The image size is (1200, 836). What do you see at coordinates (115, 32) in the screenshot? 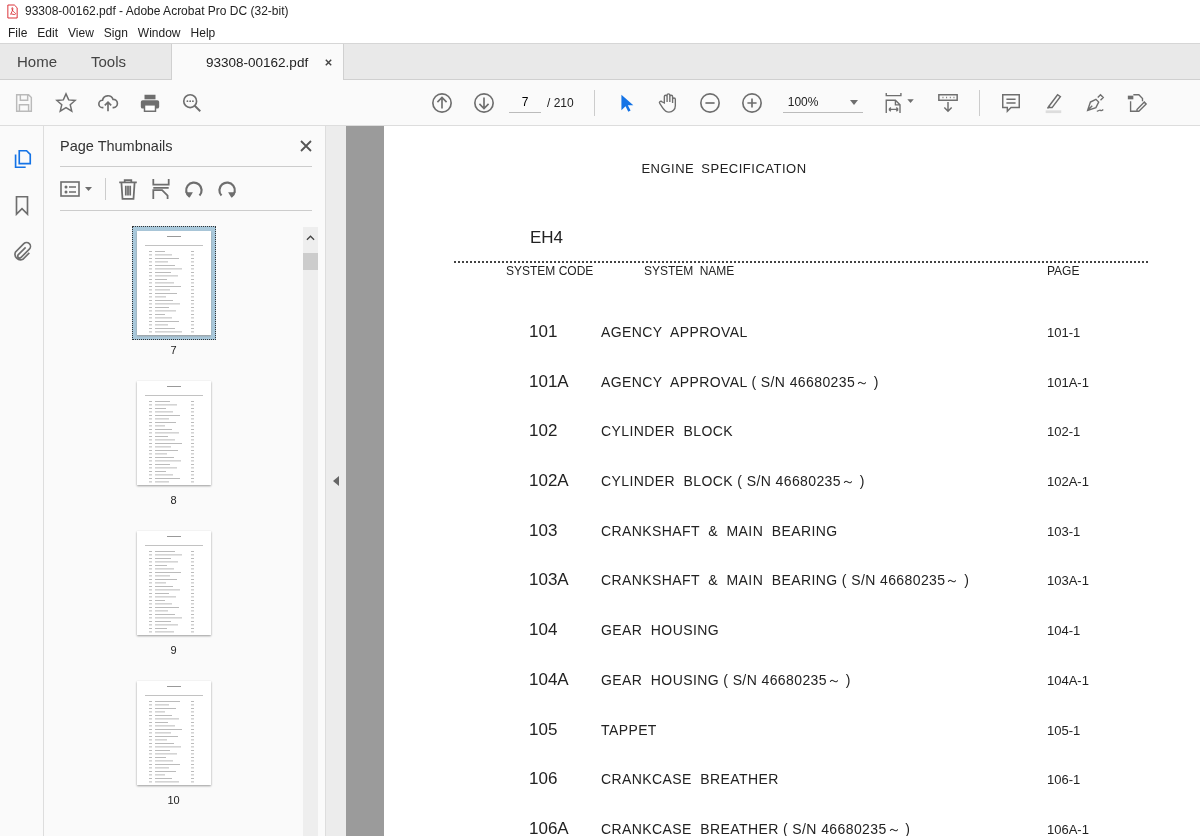
I see `menu-item: Sign` at bounding box center [115, 32].